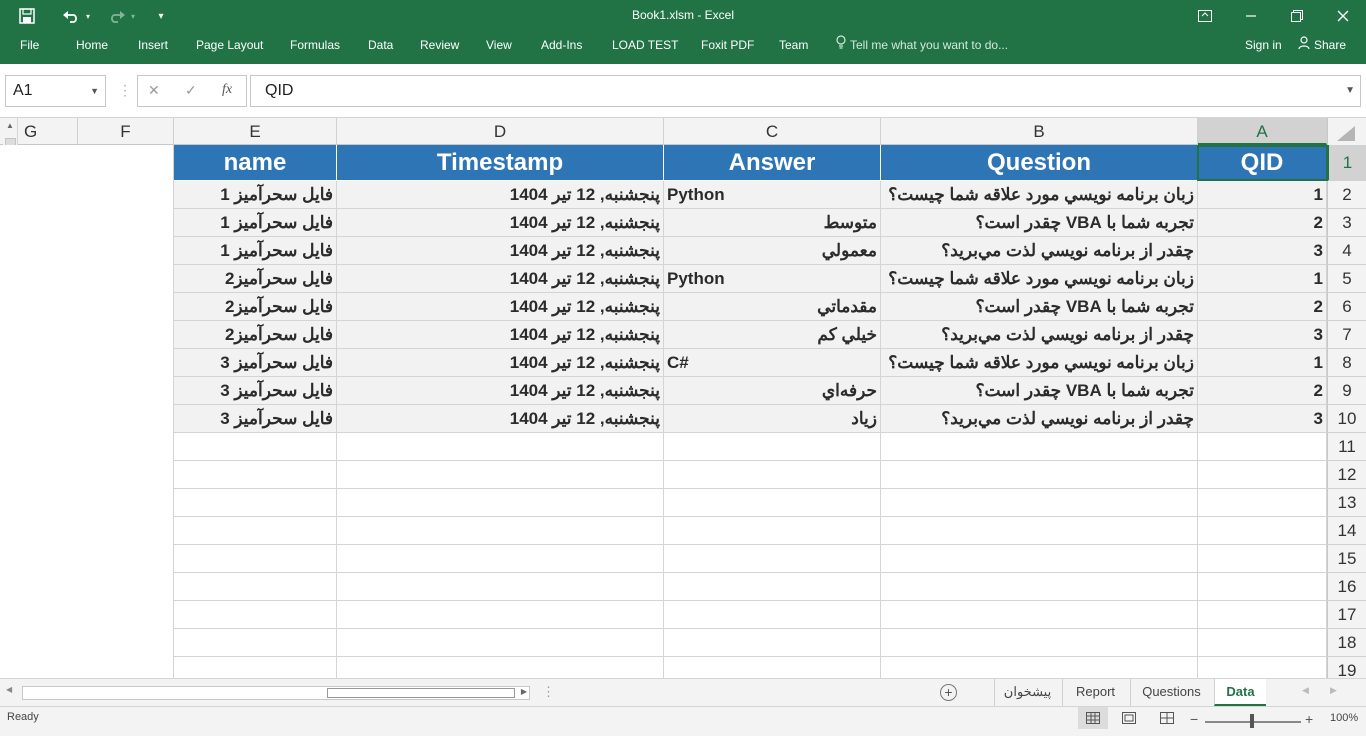 The width and height of the screenshot is (1366, 736). Describe the element at coordinates (29, 46) in the screenshot. I see `tab-file: File` at that location.